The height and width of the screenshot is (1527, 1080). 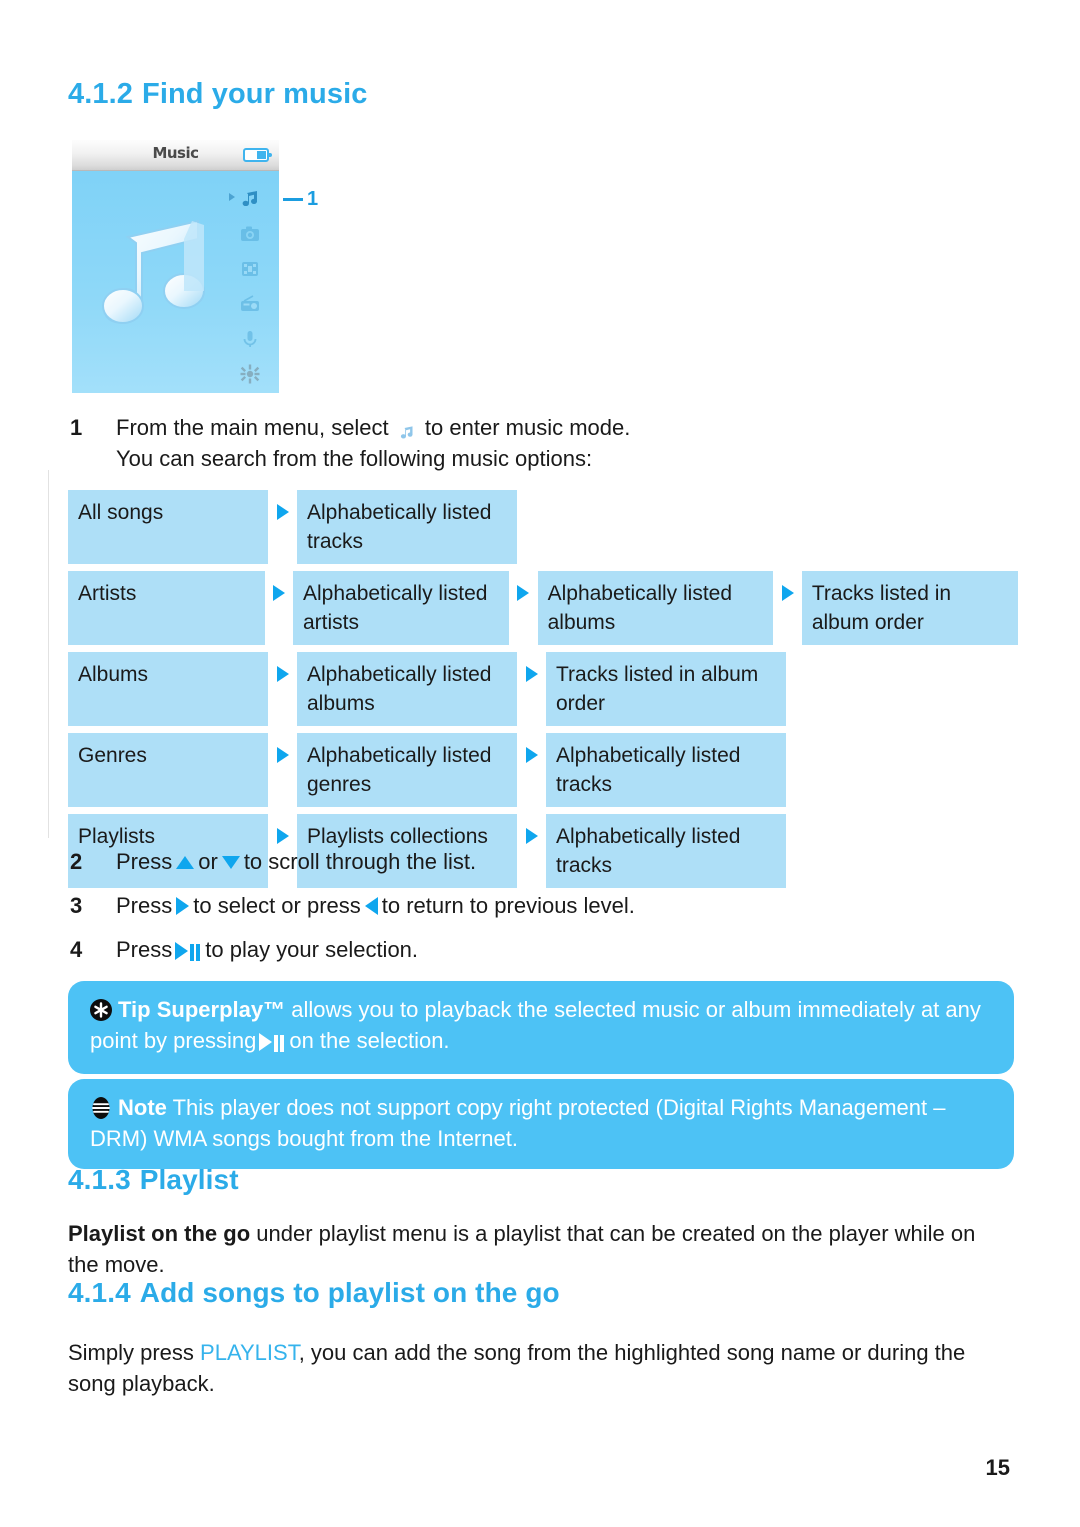 I want to click on tip-product: Superplay™, so click(x=221, y=1009).